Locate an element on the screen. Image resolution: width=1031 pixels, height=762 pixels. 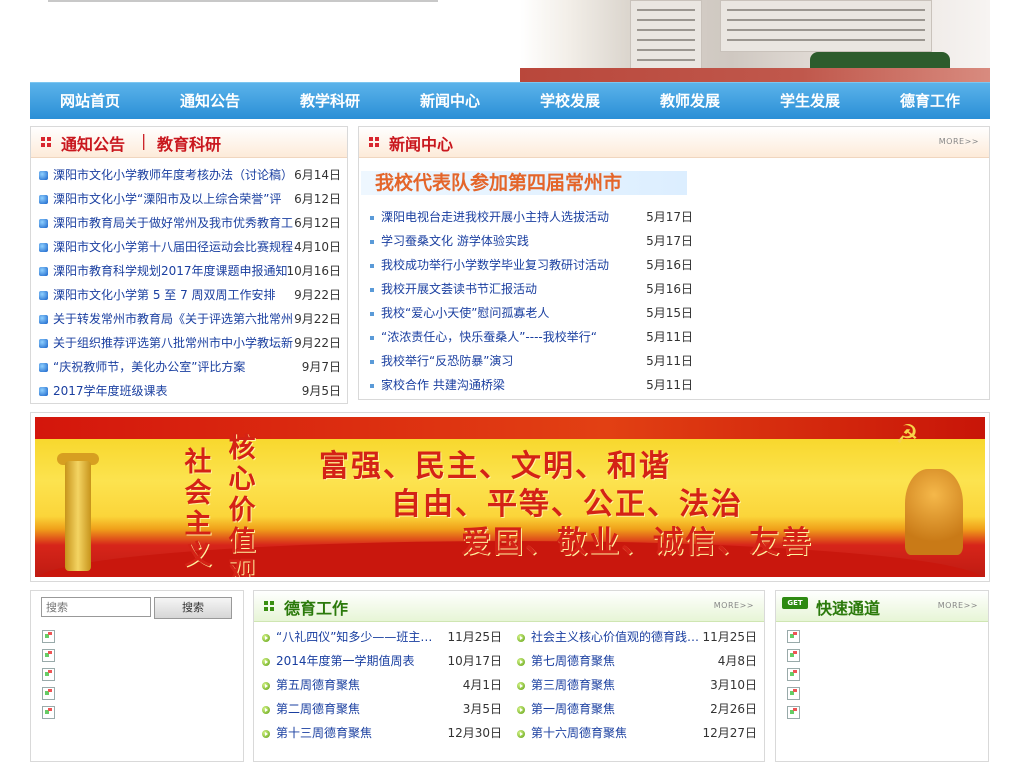
notice-link: 溧阳市教育局关于做好常州及我市优秀教育工 is located at coordinates (174, 223).